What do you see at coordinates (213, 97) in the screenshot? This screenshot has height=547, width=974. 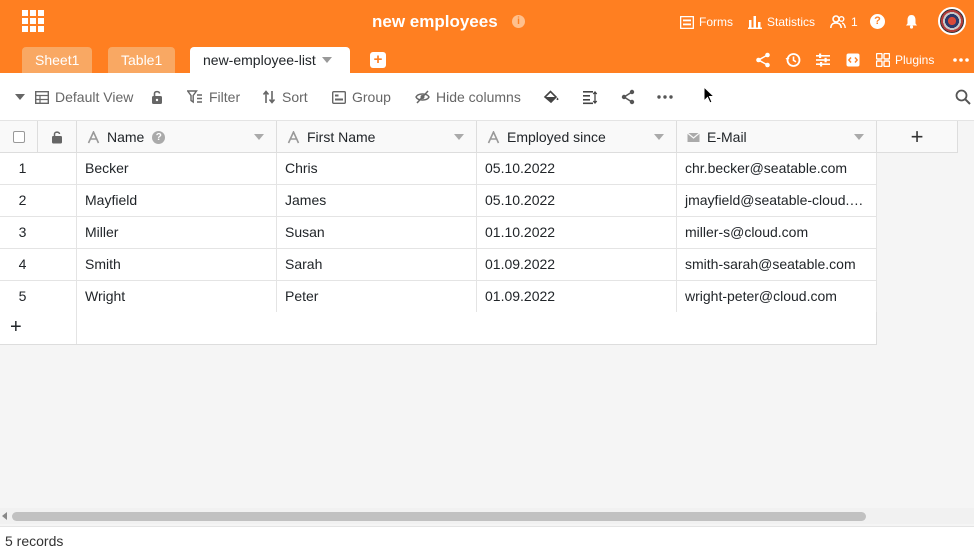 I see `filter-button: Filter` at bounding box center [213, 97].